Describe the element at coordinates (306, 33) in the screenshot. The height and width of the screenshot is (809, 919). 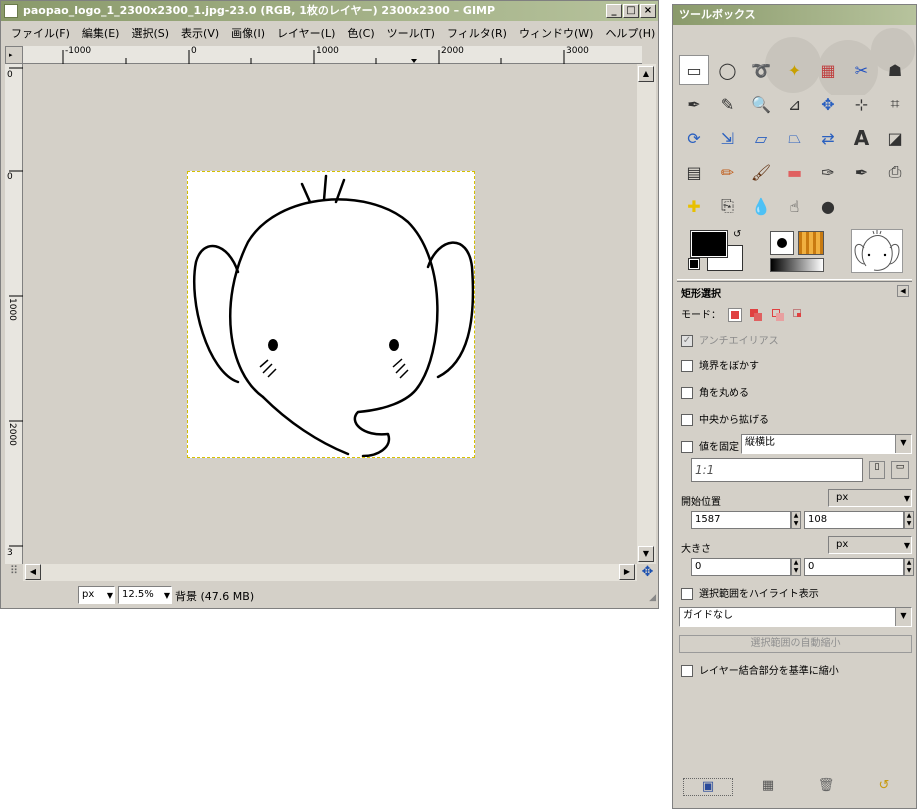
I see `menu-layer: レイヤー(L)` at that location.